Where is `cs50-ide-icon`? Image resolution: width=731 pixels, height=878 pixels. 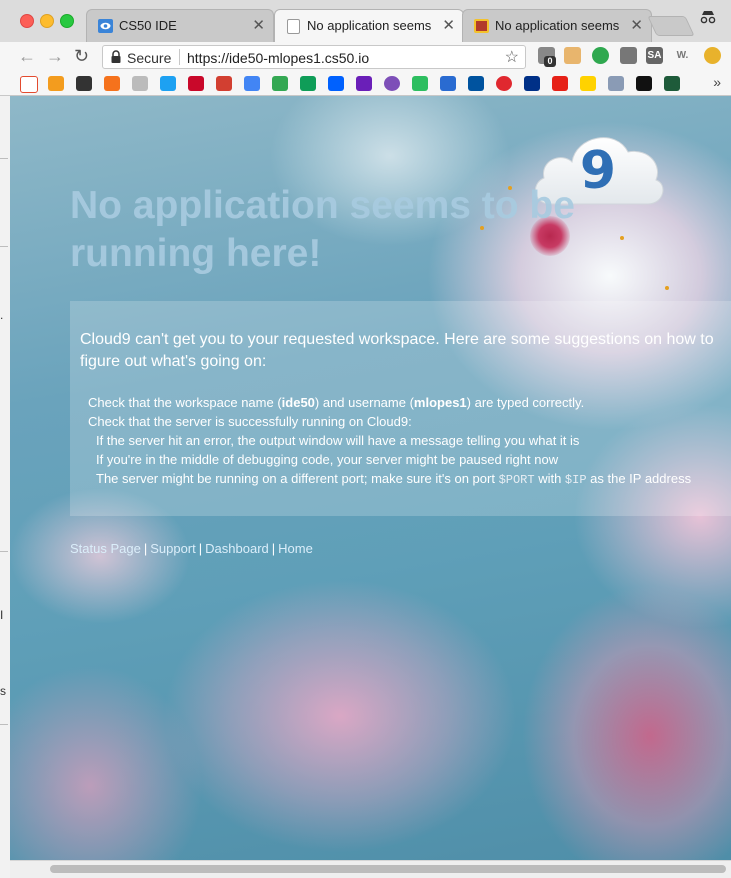
cs50-ide-icon is located at coordinates (105, 26).